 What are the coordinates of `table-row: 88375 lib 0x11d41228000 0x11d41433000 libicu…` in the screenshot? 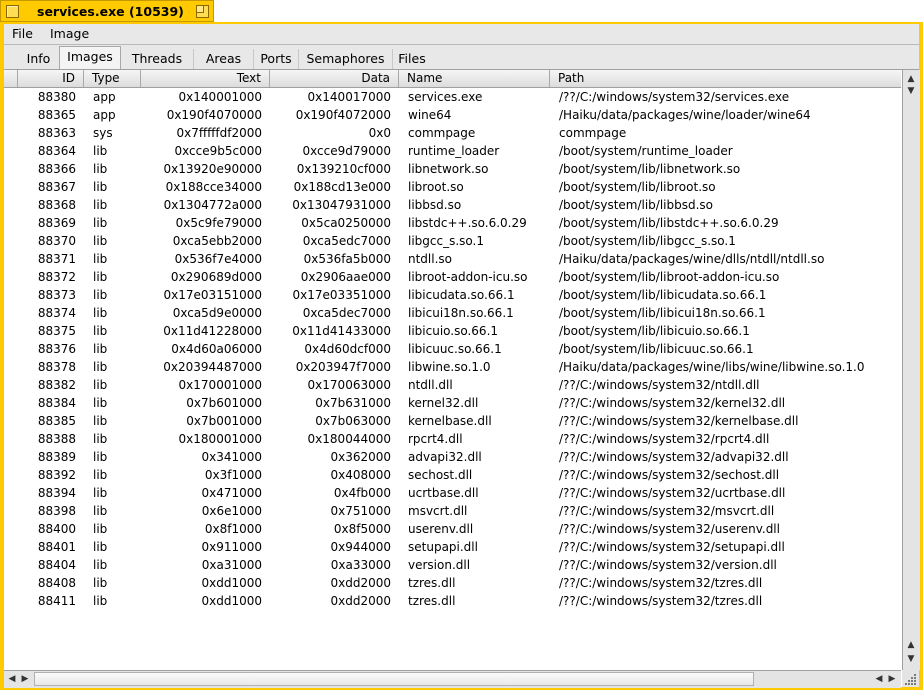 It's located at (452, 331).